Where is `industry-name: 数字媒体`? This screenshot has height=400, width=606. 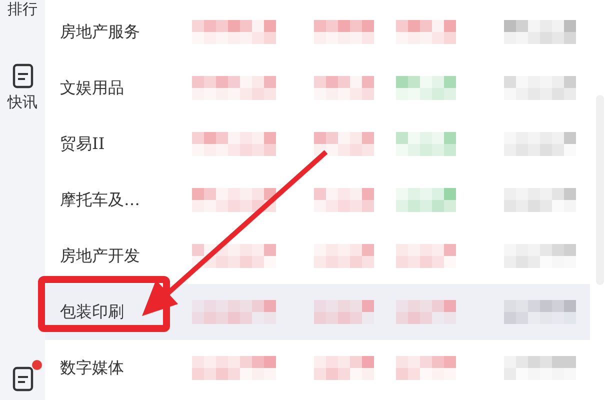
industry-name: 数字媒体 is located at coordinates (120, 368).